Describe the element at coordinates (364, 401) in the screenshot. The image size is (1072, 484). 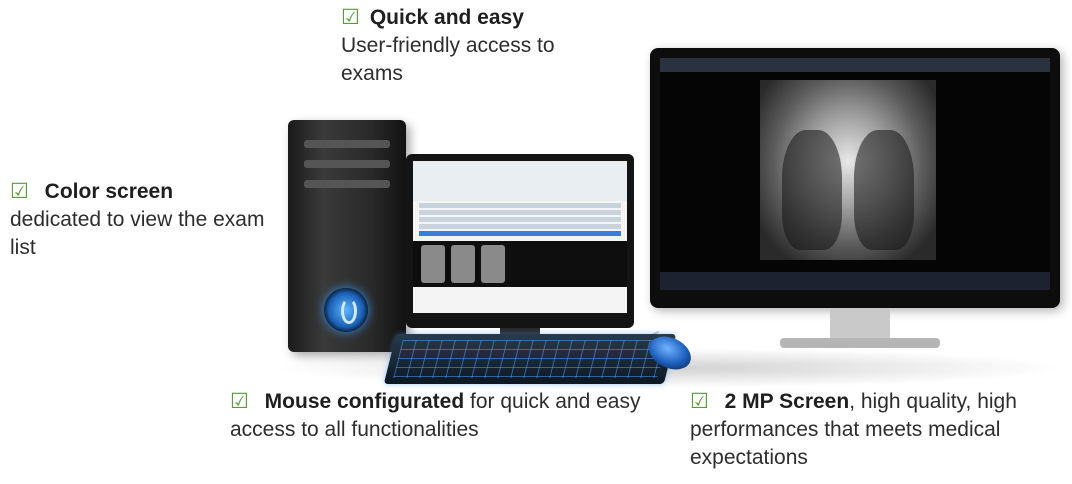
I see `callout-title: Mouse configurated` at that location.